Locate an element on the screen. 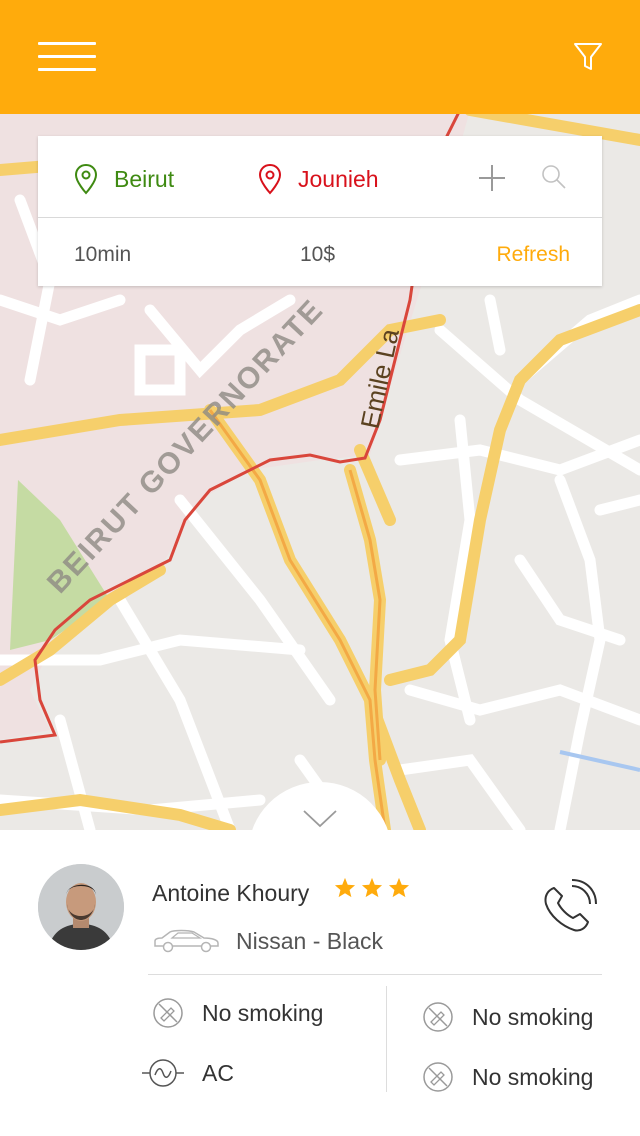 This screenshot has width=640, height=1136. route-locations: Beirut Jounieh is located at coordinates (320, 177).